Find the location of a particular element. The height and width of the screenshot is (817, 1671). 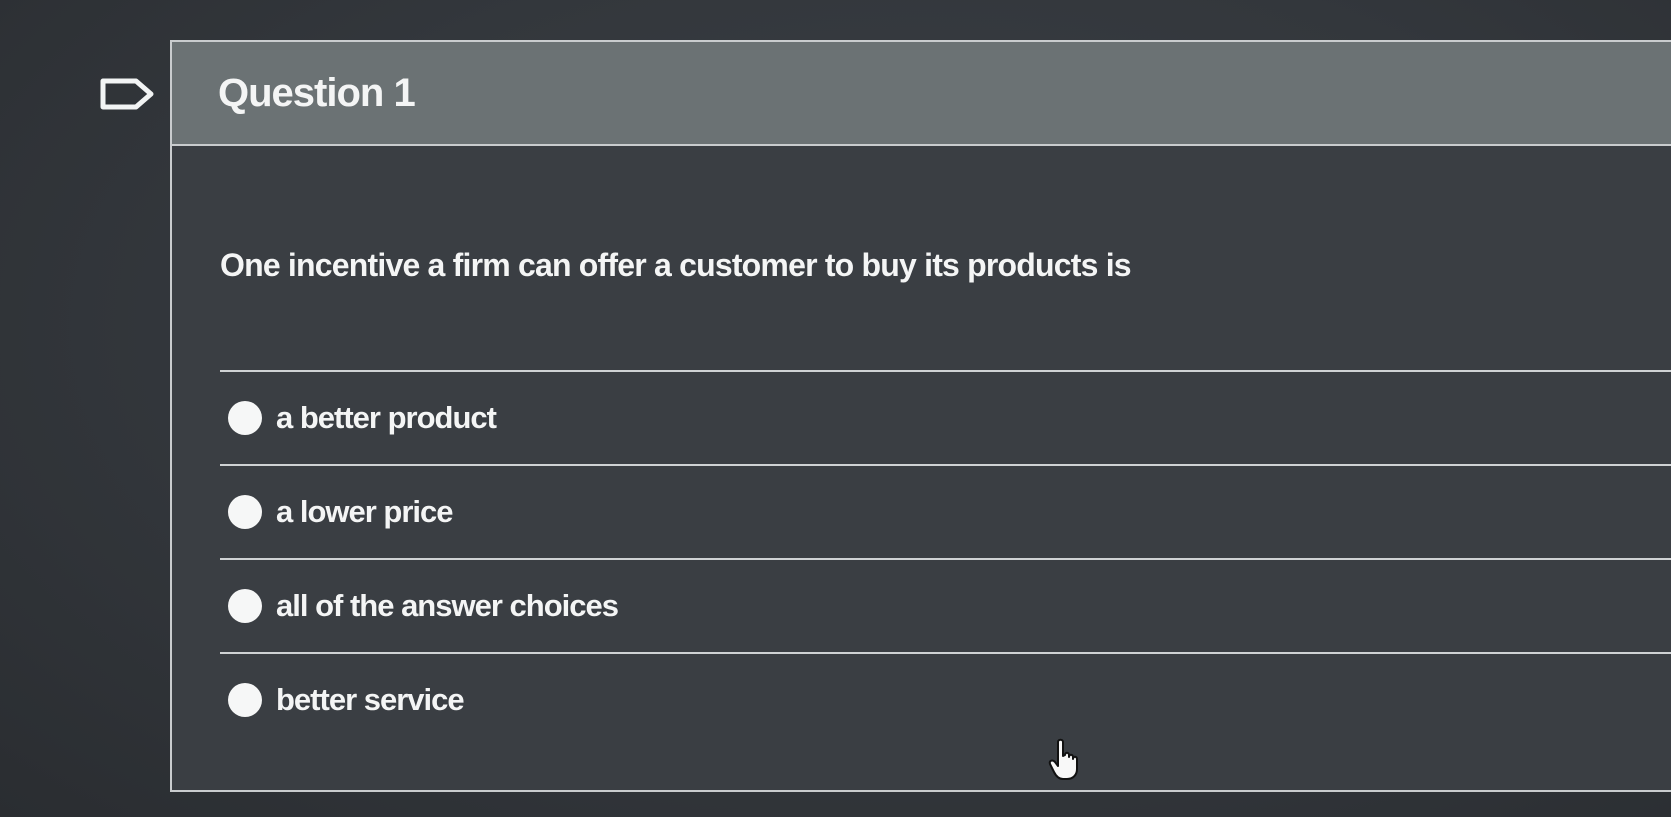

answer-label: all of the answer choices is located at coordinates (447, 605).